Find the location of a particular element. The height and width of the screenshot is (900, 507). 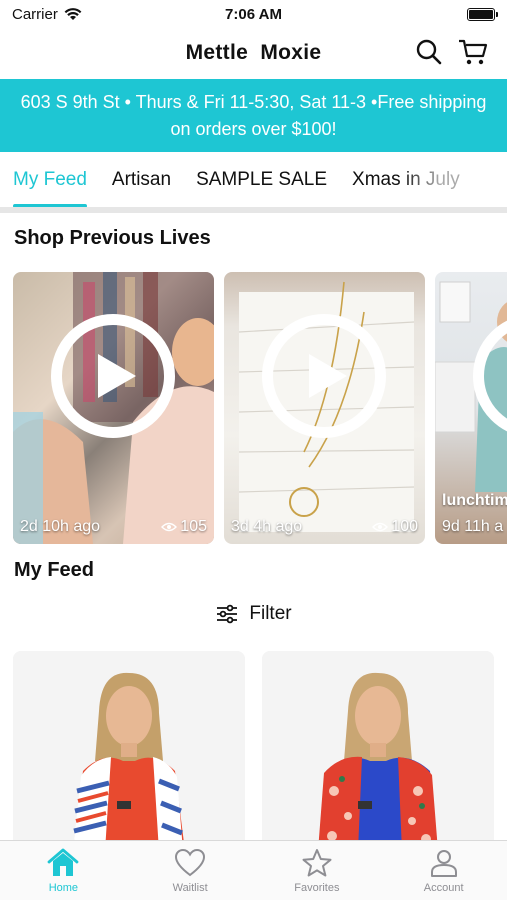

status-bar: Carrier 7:06 AM is located at coordinates (253, 14).